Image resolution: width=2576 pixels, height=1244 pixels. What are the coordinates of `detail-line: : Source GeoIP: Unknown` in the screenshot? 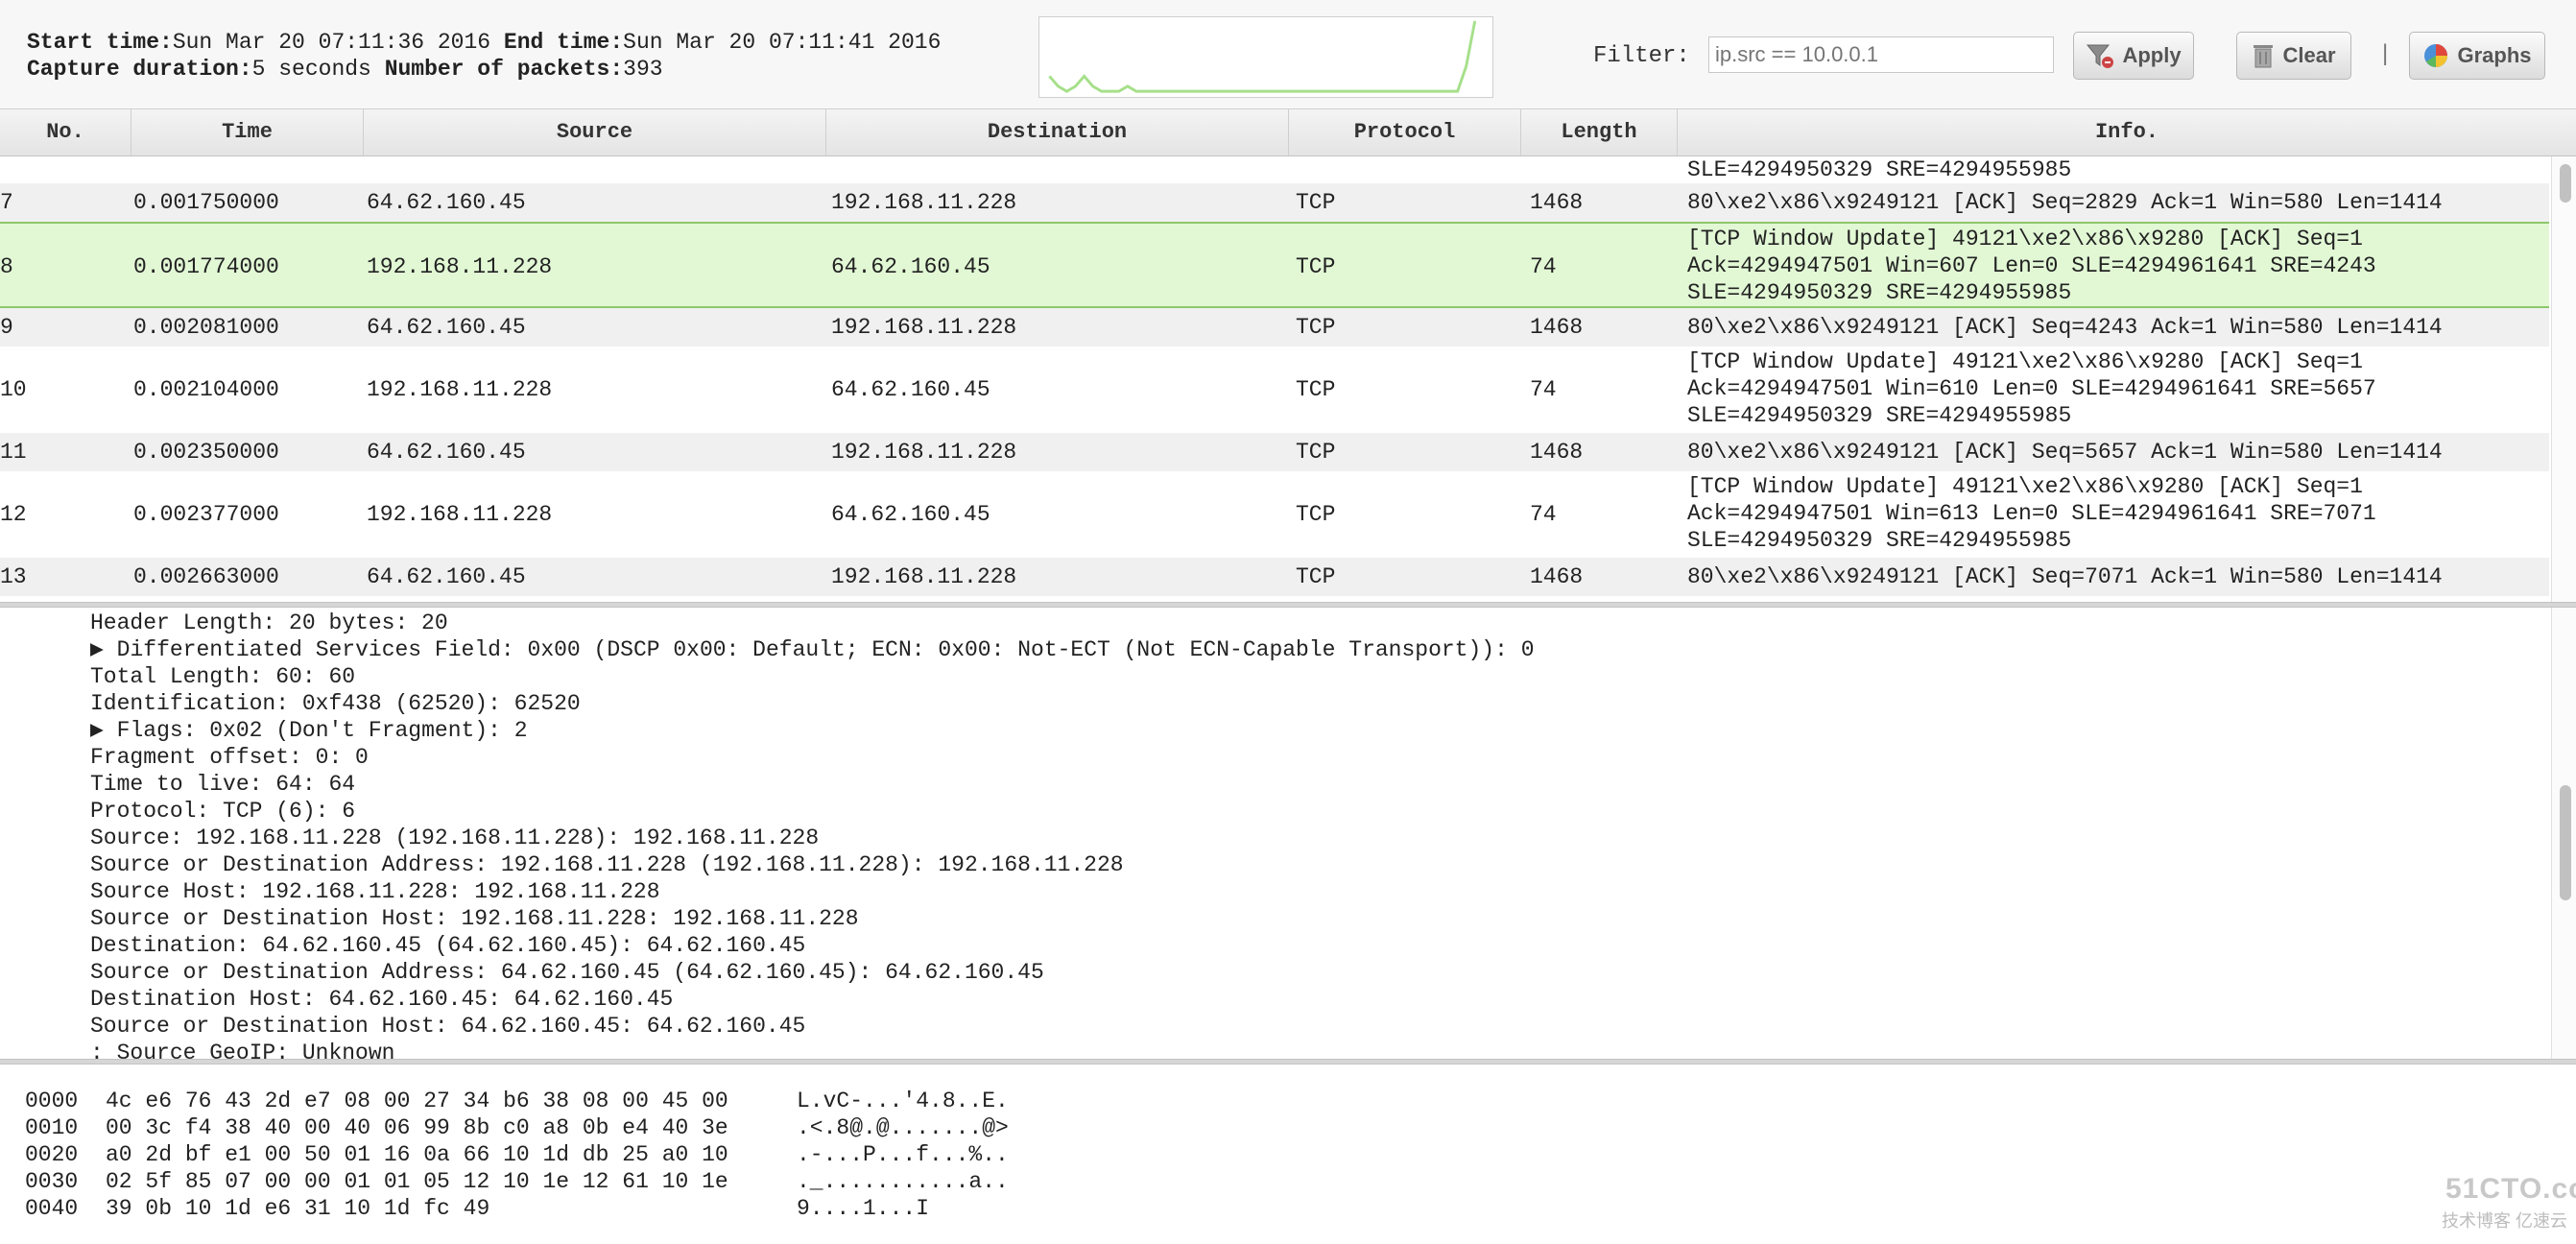 It's located at (242, 1049).